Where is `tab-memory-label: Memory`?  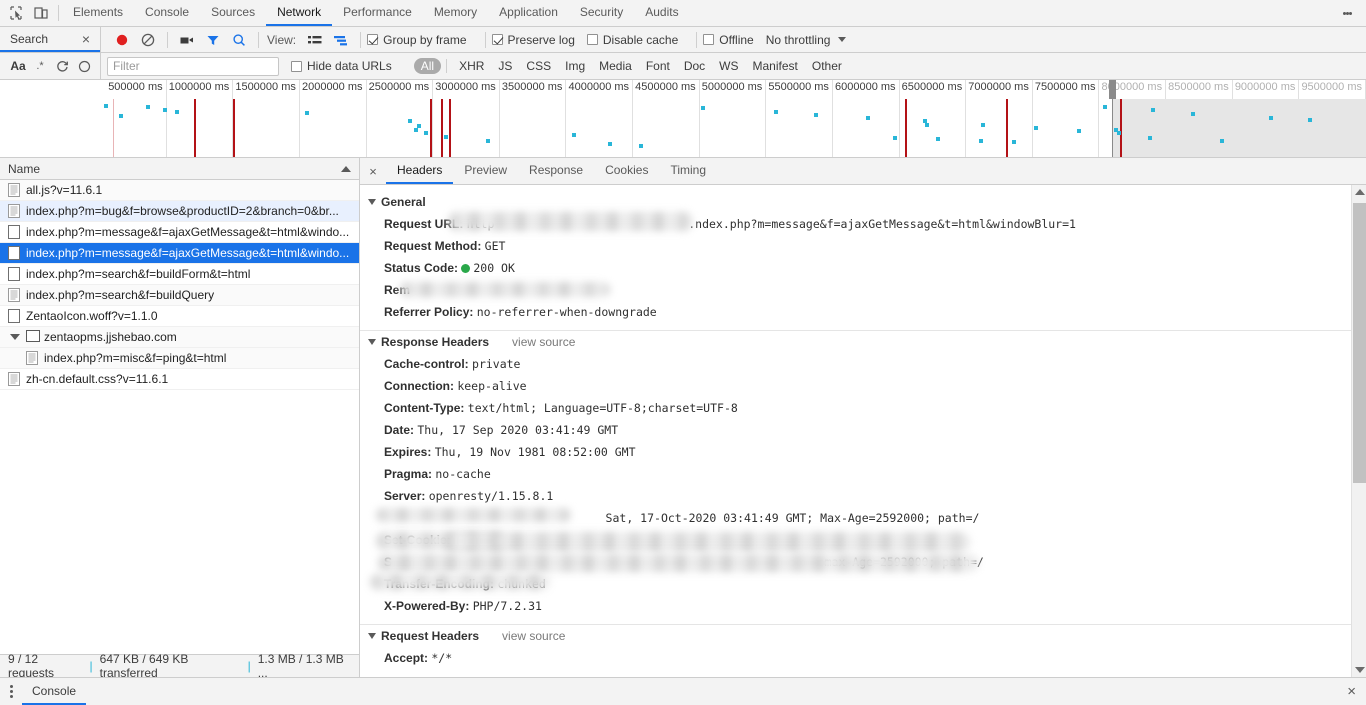 tab-memory-label: Memory is located at coordinates (455, 12).